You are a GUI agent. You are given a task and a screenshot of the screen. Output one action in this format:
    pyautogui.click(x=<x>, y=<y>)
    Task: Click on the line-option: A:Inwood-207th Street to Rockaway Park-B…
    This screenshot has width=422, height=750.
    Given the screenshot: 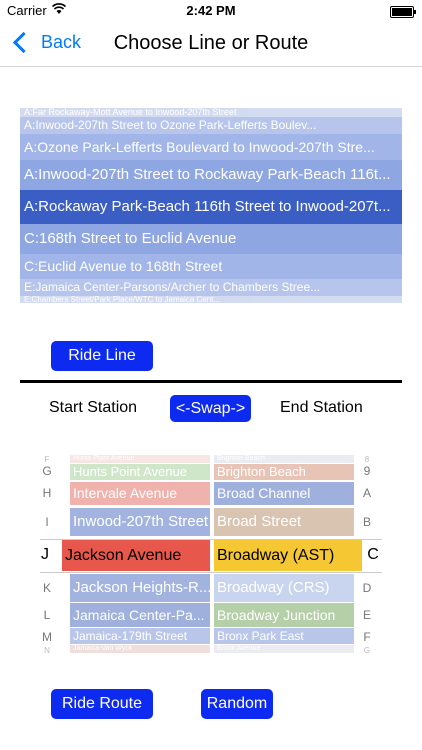 What is the action you would take?
    pyautogui.click(x=211, y=175)
    